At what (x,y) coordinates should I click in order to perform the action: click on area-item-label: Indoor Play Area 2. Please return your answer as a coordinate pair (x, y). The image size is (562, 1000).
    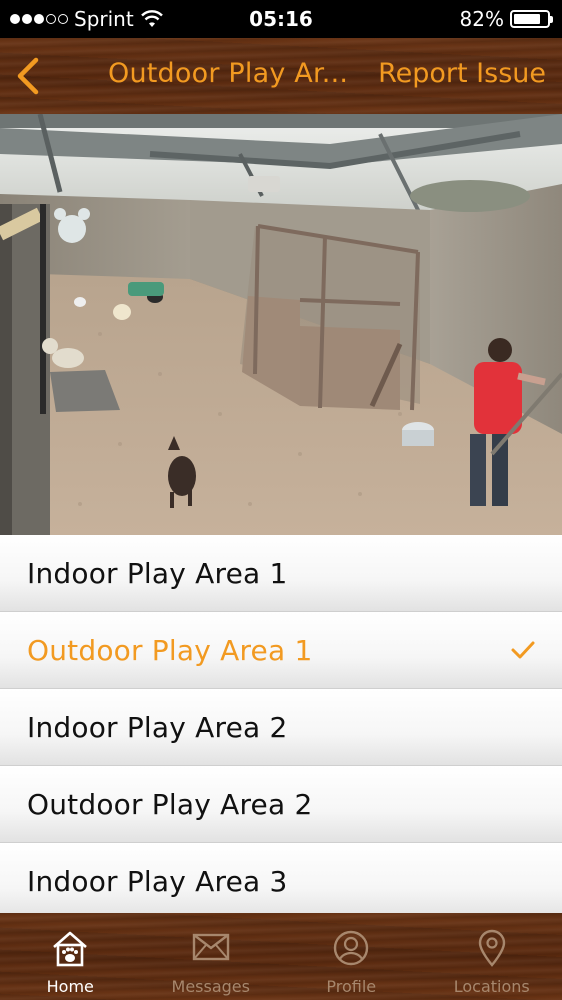
    Looking at the image, I should click on (157, 727).